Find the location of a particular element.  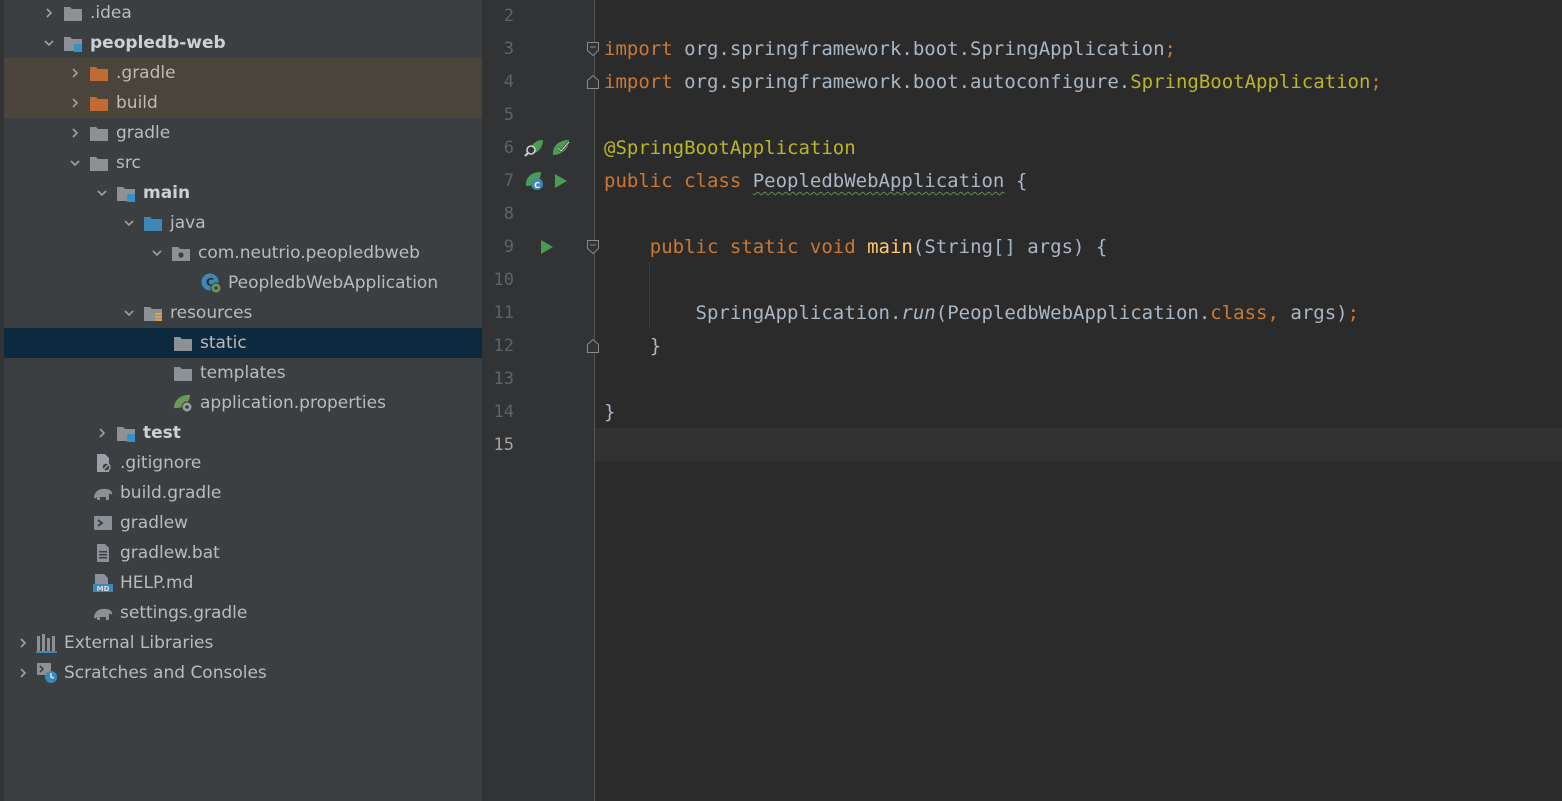

tree-item-main: main is located at coordinates (243, 193).